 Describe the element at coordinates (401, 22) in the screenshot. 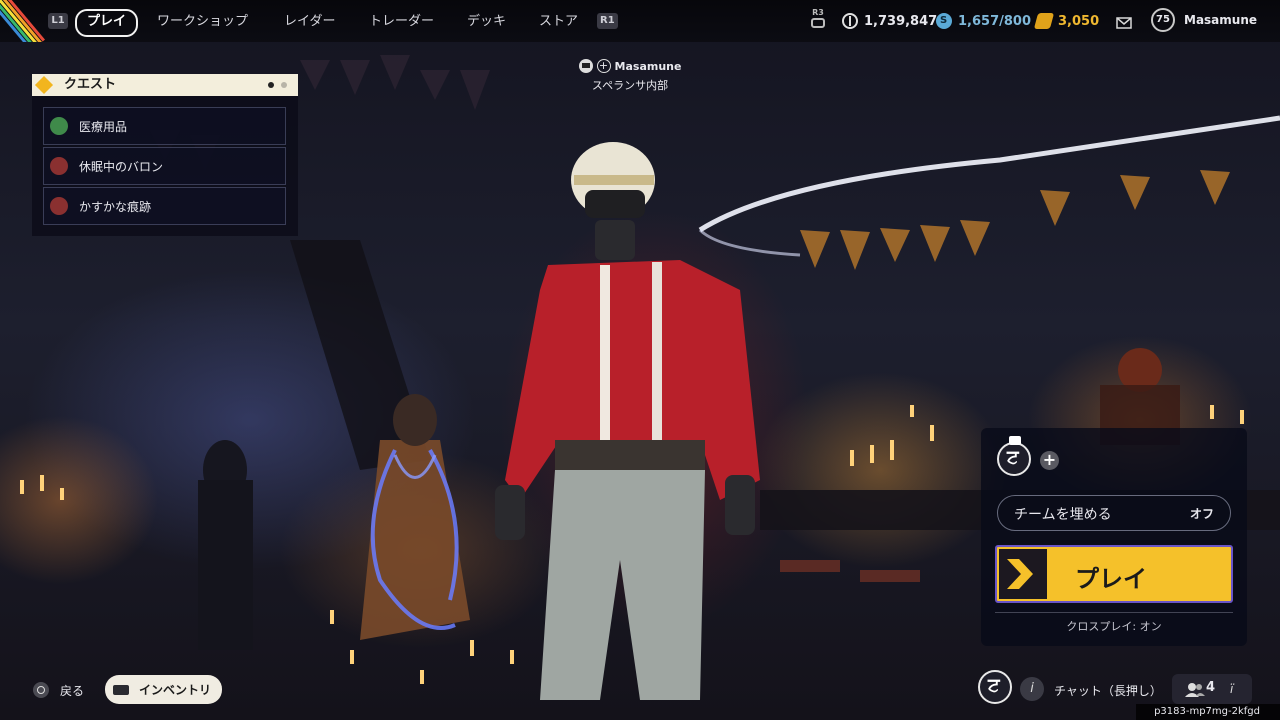

I see `tab-traders: トレーダー` at that location.